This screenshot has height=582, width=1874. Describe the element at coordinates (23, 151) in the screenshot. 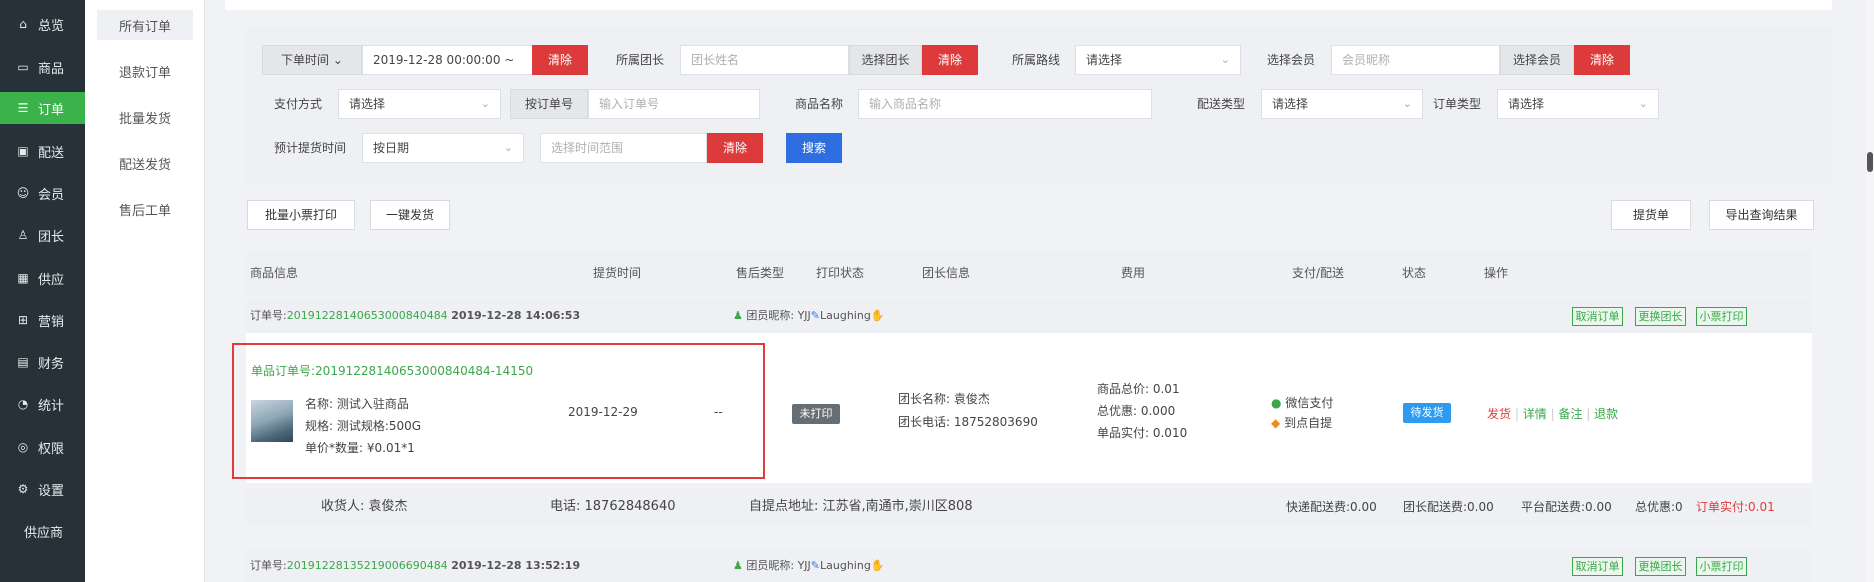

I see `delivery-icon: ▣` at that location.